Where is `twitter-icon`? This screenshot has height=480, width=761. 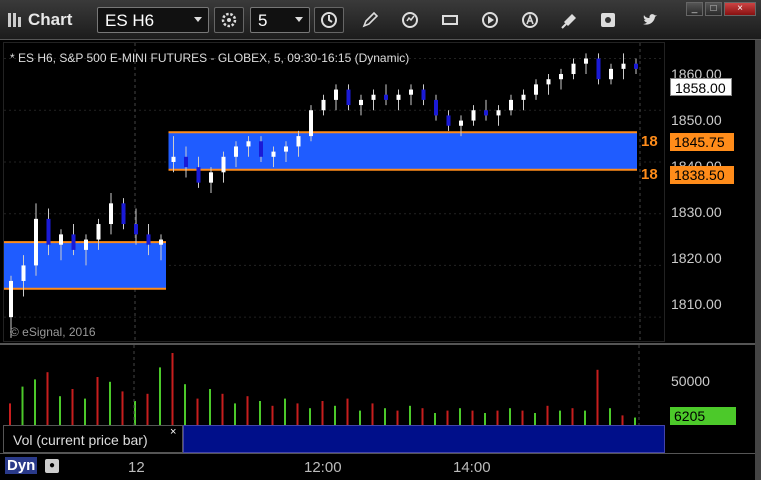
twitter-icon is located at coordinates (650, 20).